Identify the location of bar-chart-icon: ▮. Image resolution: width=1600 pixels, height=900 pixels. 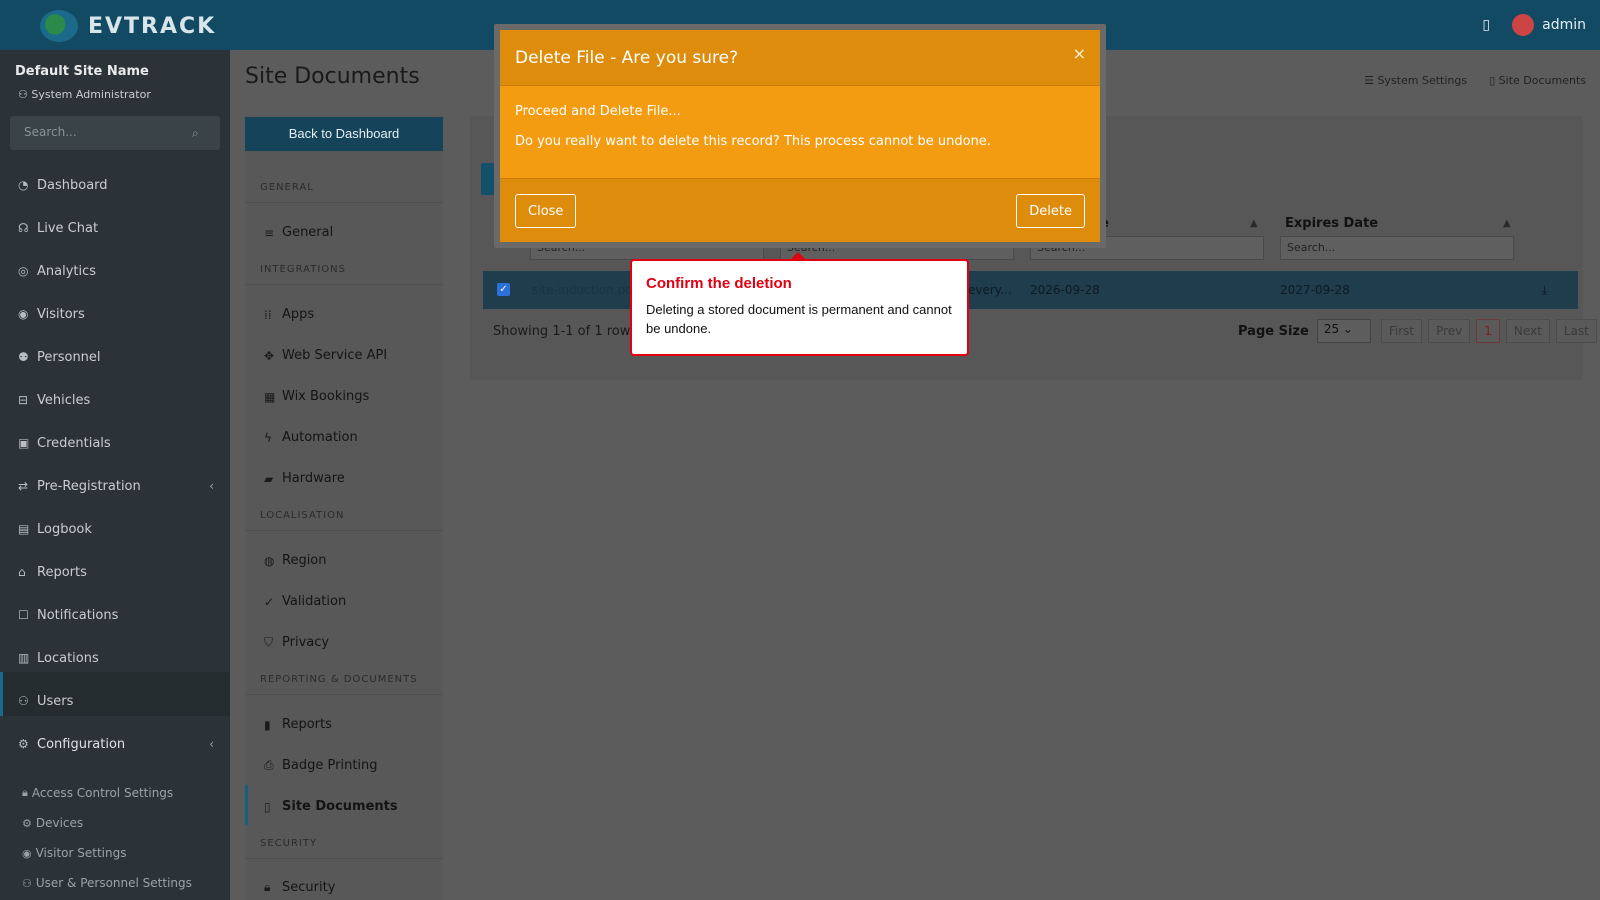
(267, 724).